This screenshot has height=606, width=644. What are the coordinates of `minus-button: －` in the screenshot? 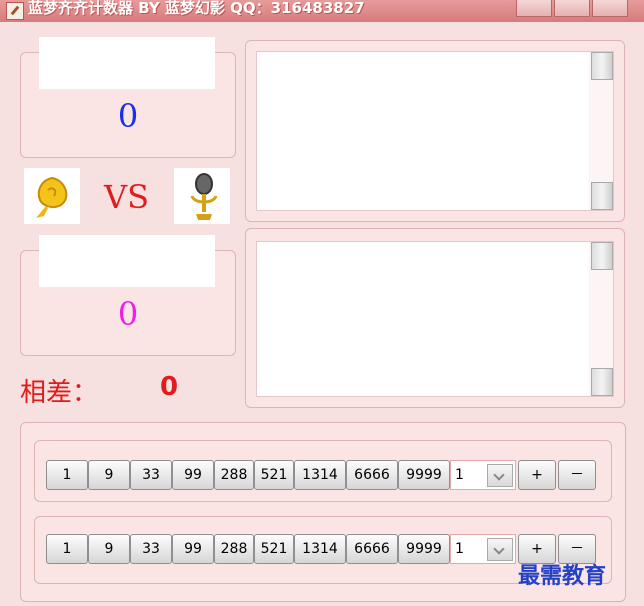 It's located at (577, 475).